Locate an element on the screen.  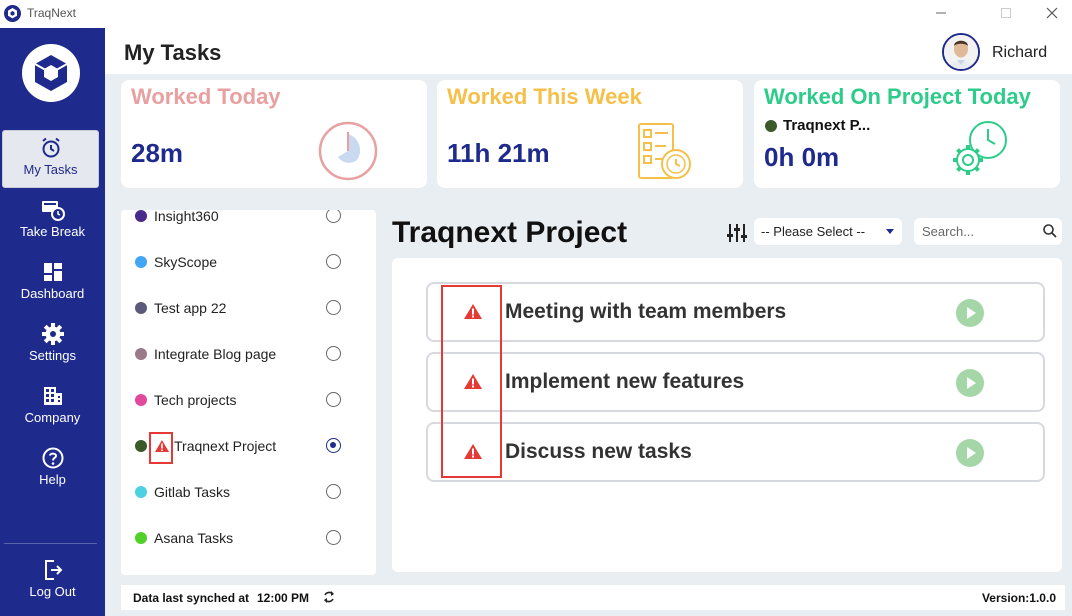
task-name: Implement new features is located at coordinates (625, 381).